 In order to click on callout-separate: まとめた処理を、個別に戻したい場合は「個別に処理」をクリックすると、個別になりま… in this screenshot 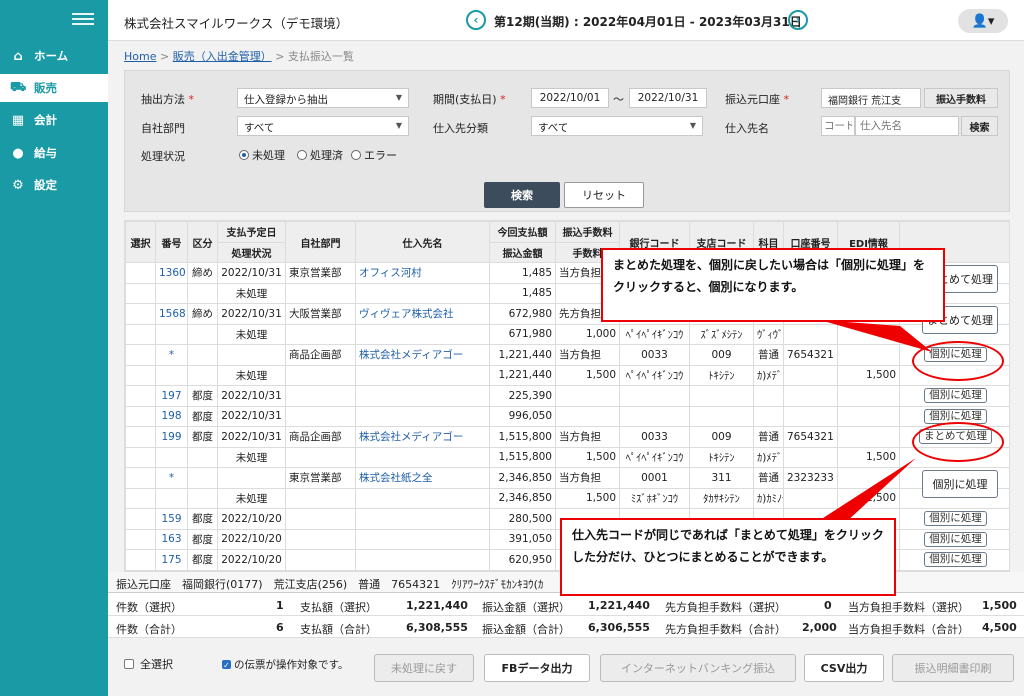, I will do `click(773, 285)`.